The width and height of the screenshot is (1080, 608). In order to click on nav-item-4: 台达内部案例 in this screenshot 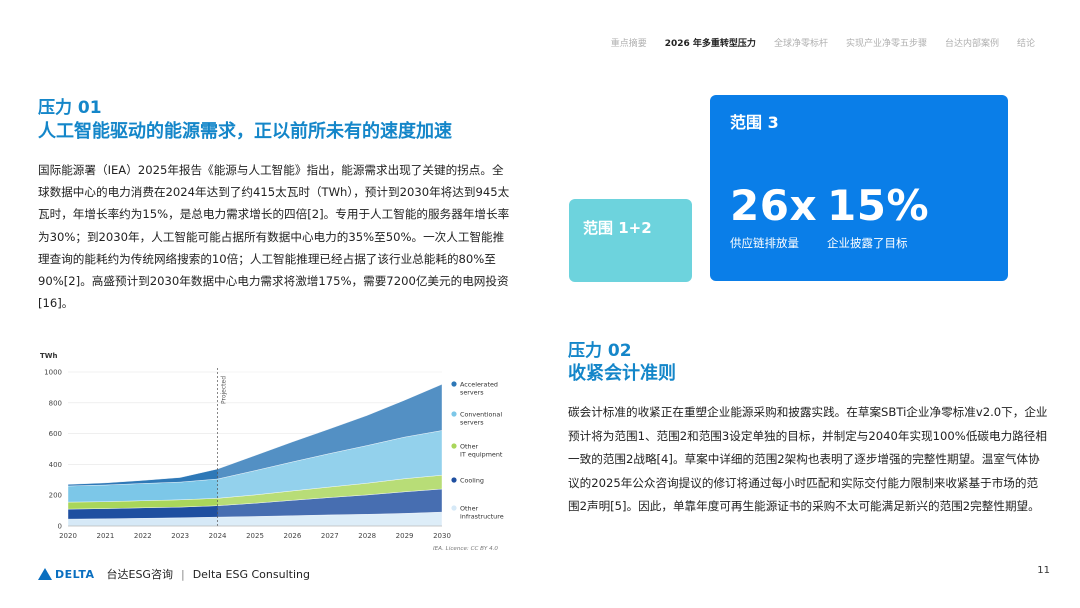, I will do `click(972, 42)`.